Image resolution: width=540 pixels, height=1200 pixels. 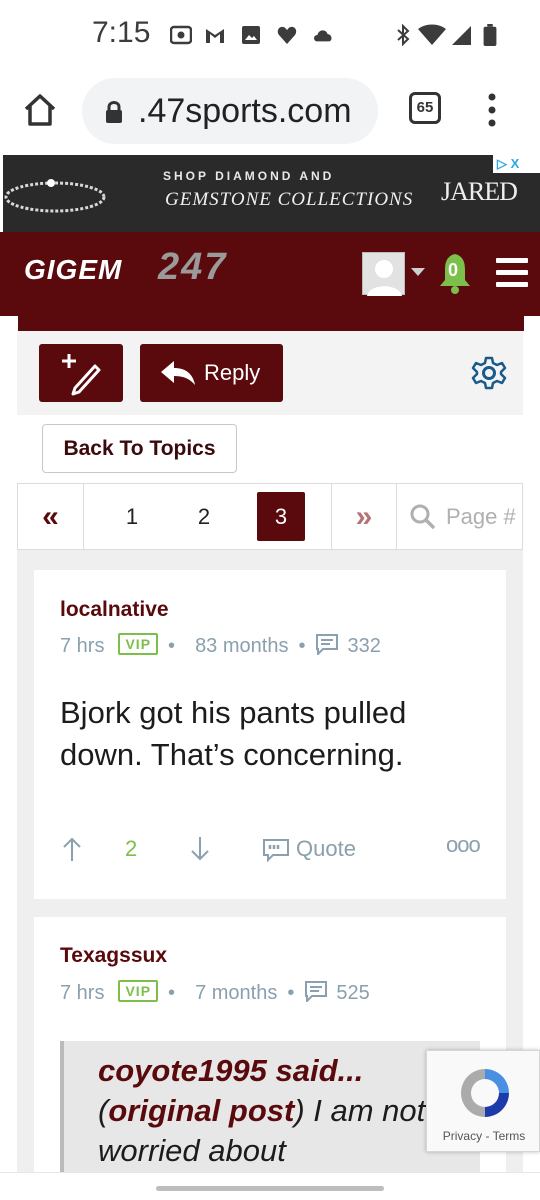 What do you see at coordinates (132, 516) in the screenshot?
I see `page-1-link: 1` at bounding box center [132, 516].